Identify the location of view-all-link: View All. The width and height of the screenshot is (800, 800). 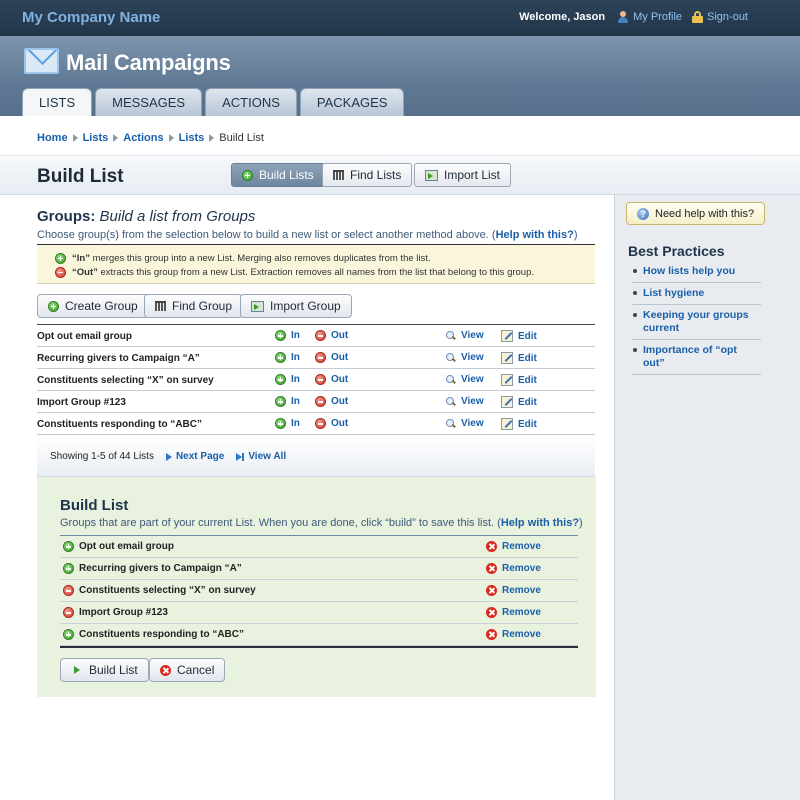
(261, 456).